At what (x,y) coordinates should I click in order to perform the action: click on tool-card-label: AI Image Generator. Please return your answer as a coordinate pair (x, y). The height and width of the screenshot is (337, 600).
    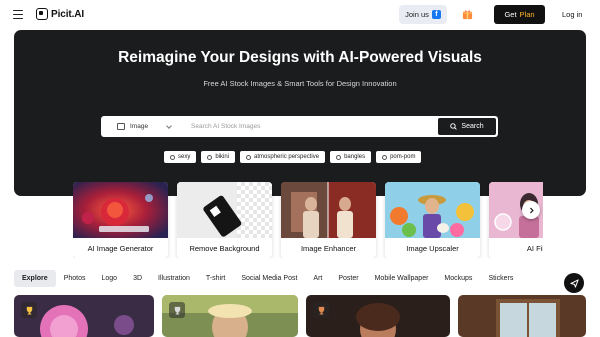
    Looking at the image, I should click on (120, 248).